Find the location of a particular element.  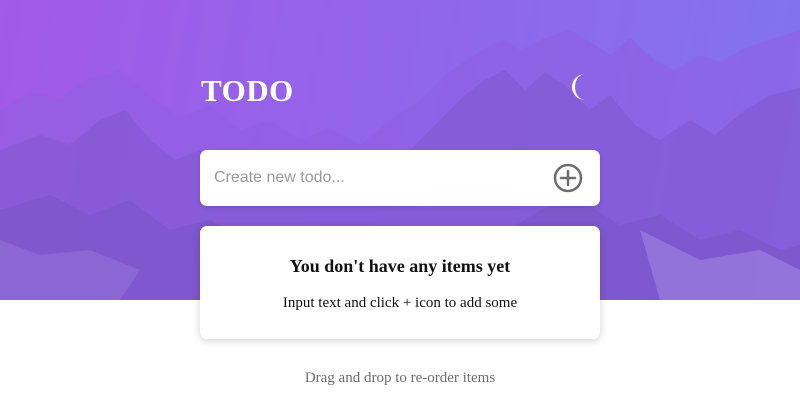

theme-toggle-button is located at coordinates (583, 87).